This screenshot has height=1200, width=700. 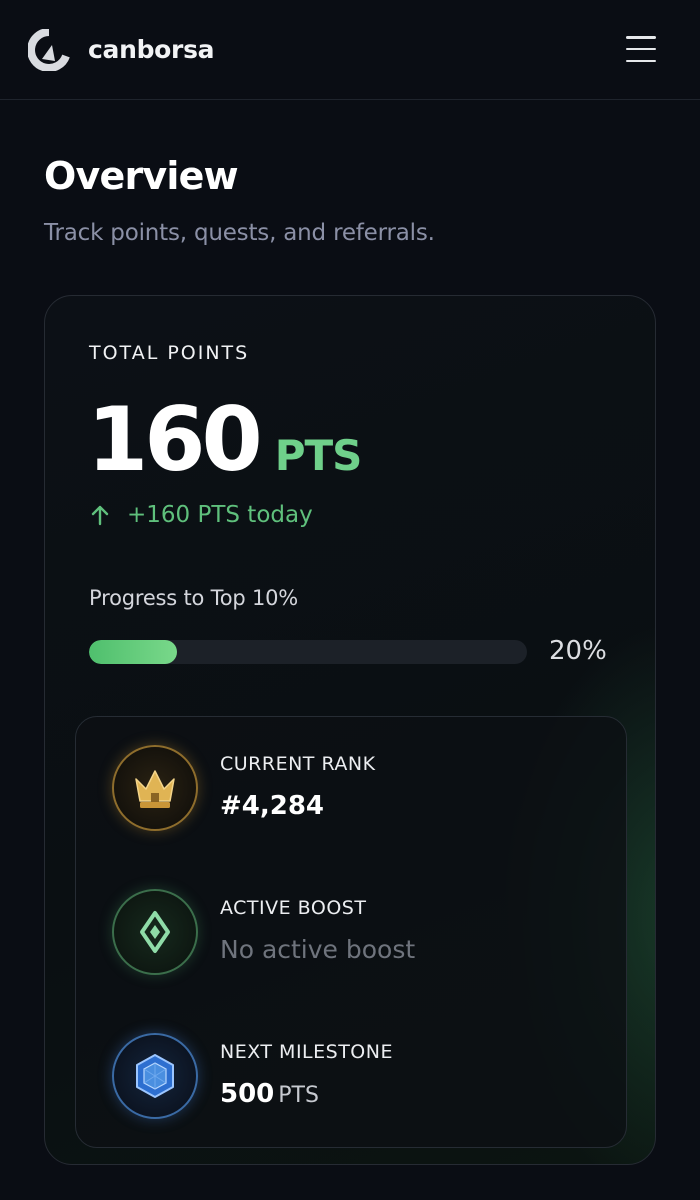 What do you see at coordinates (194, 598) in the screenshot?
I see `progress-label: Progress to Top 10%` at bounding box center [194, 598].